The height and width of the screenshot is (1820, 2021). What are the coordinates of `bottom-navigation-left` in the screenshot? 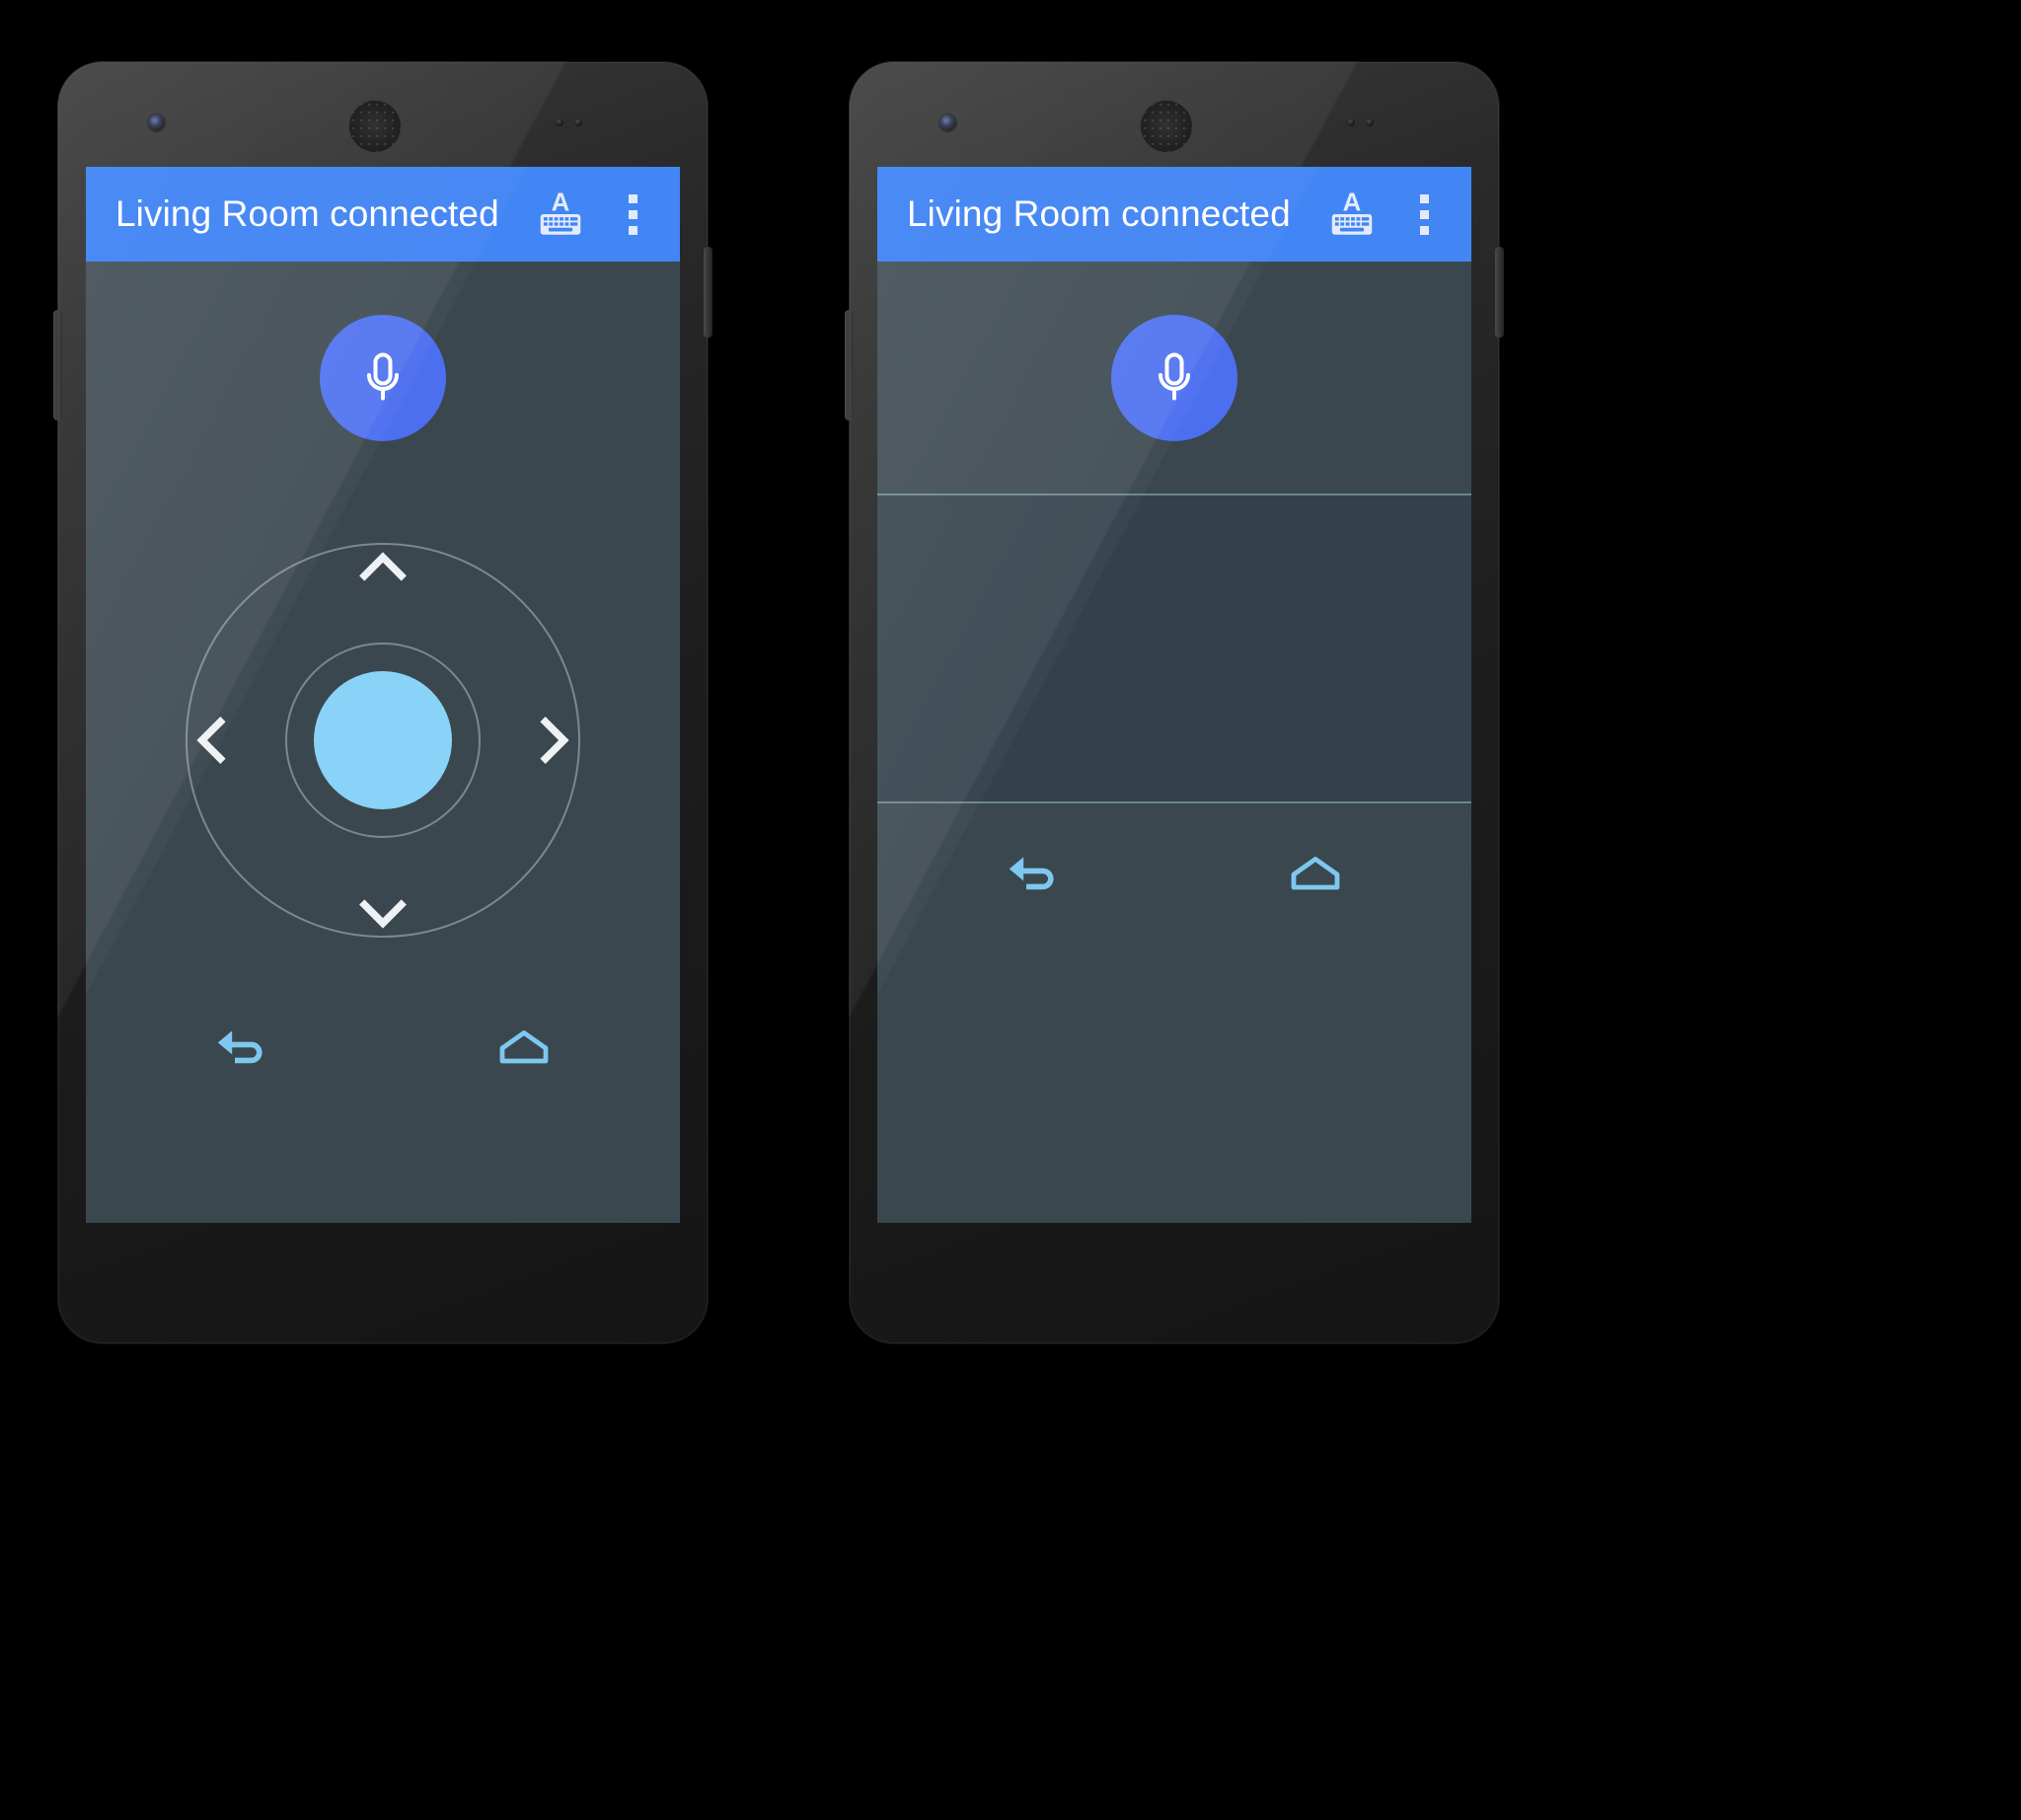 It's located at (383, 1046).